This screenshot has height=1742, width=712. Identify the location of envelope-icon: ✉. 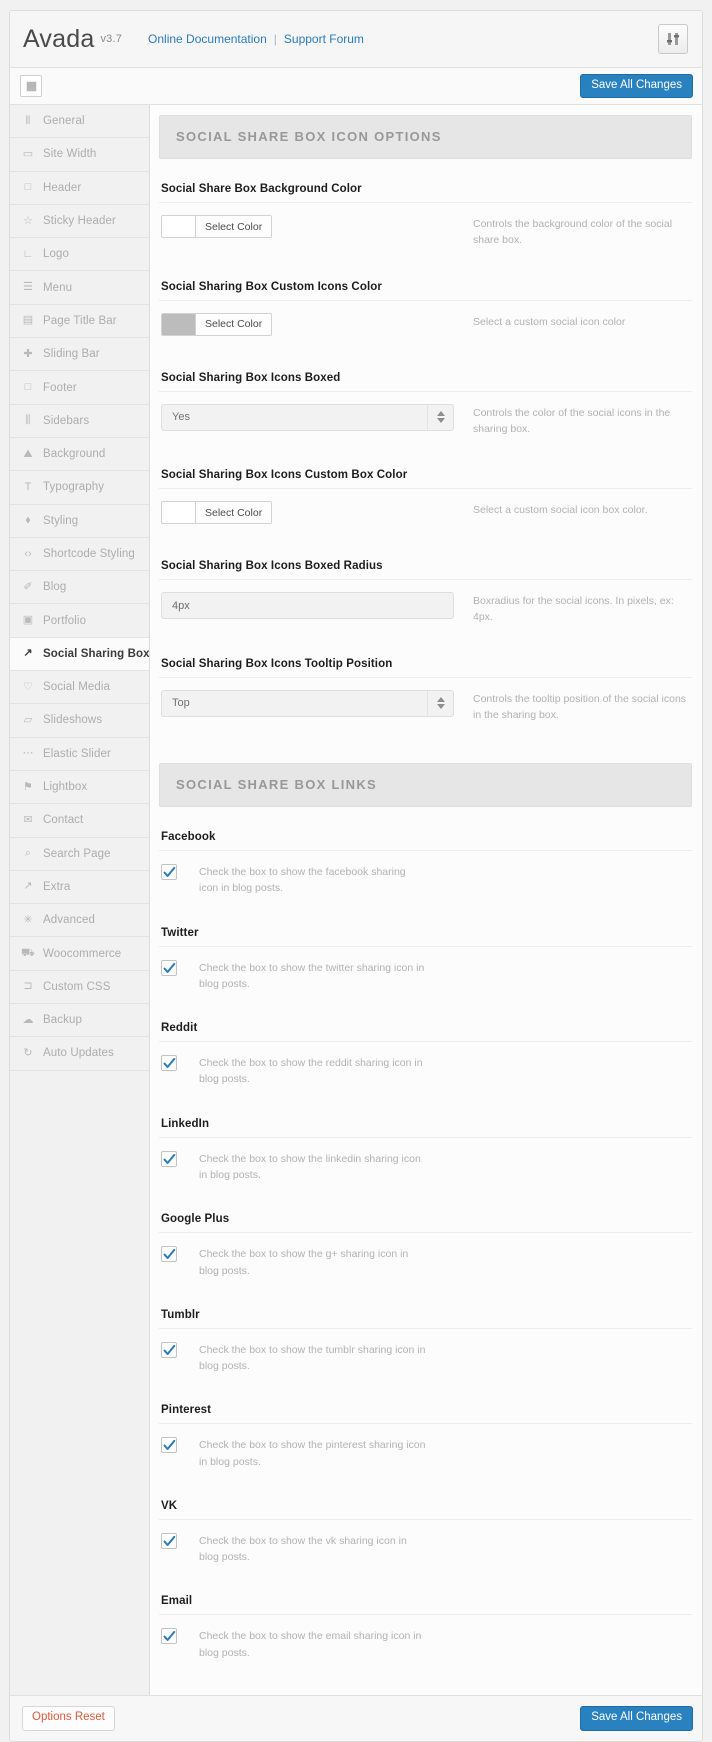
(28, 819).